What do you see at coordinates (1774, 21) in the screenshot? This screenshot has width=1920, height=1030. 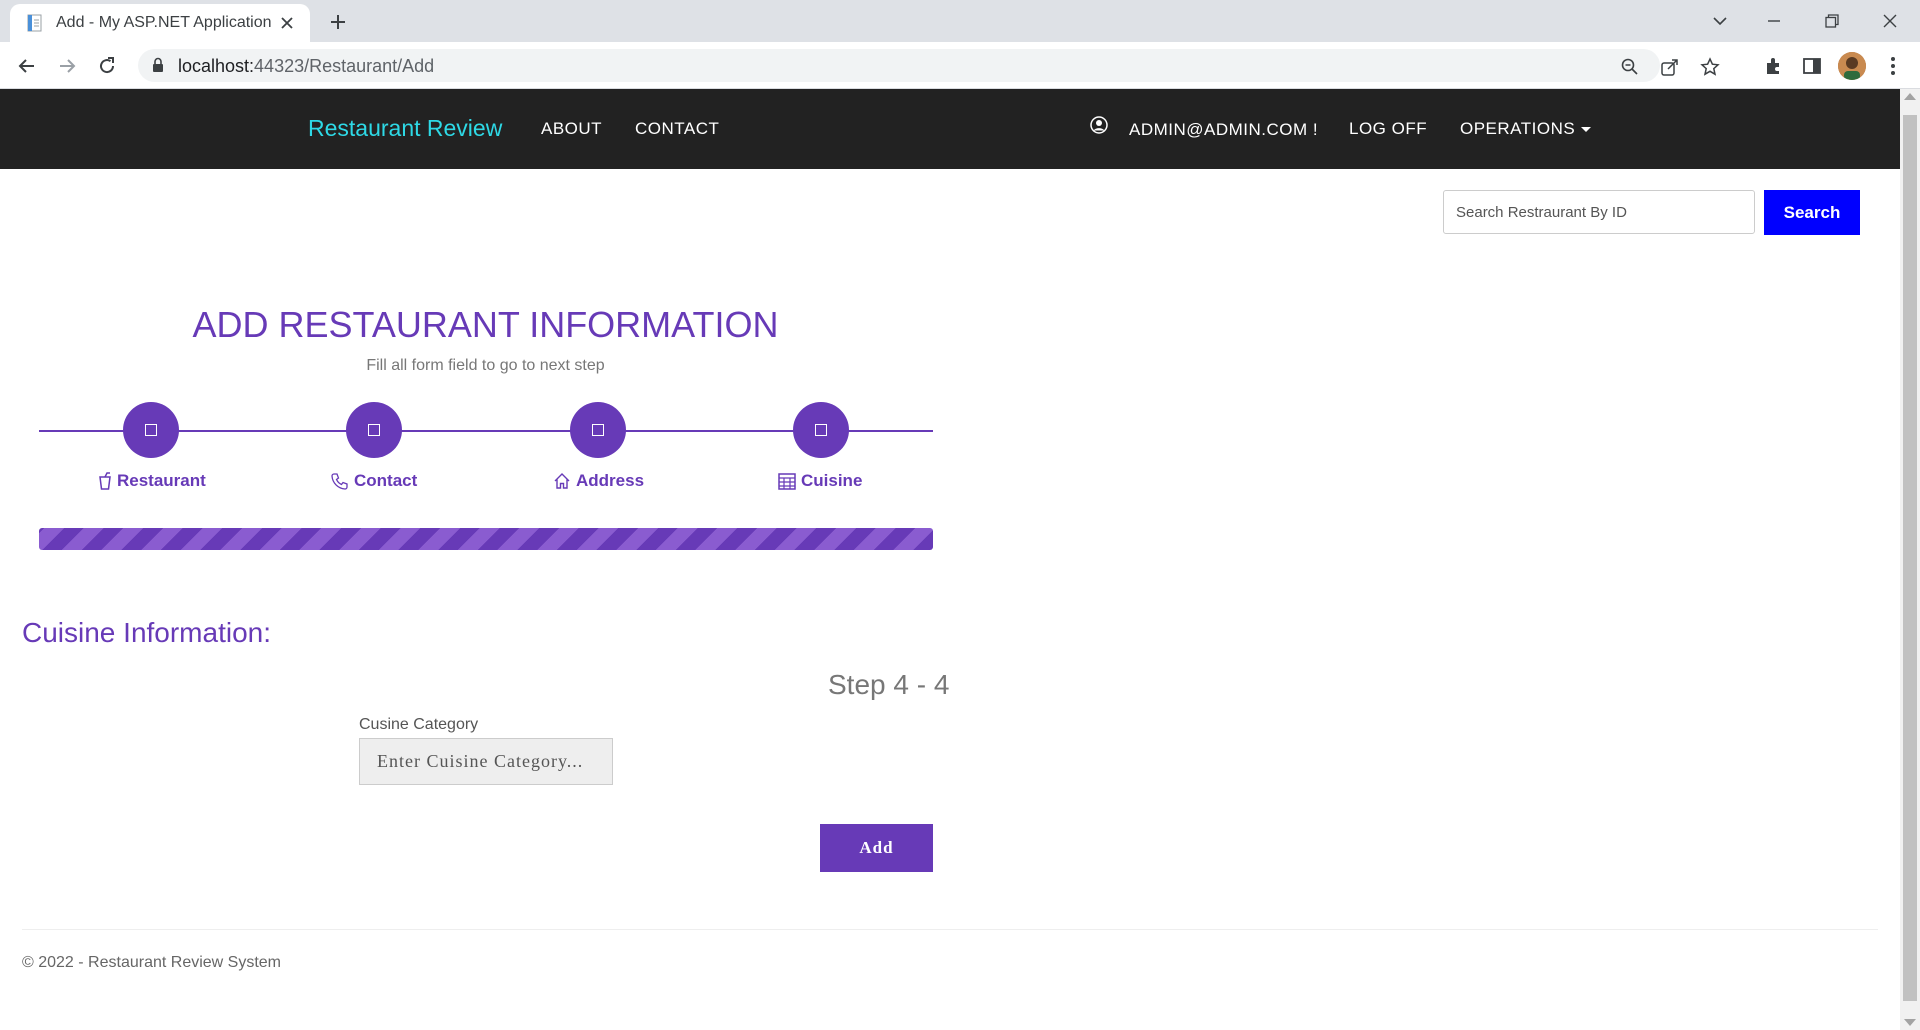 I see `minimize-icon` at bounding box center [1774, 21].